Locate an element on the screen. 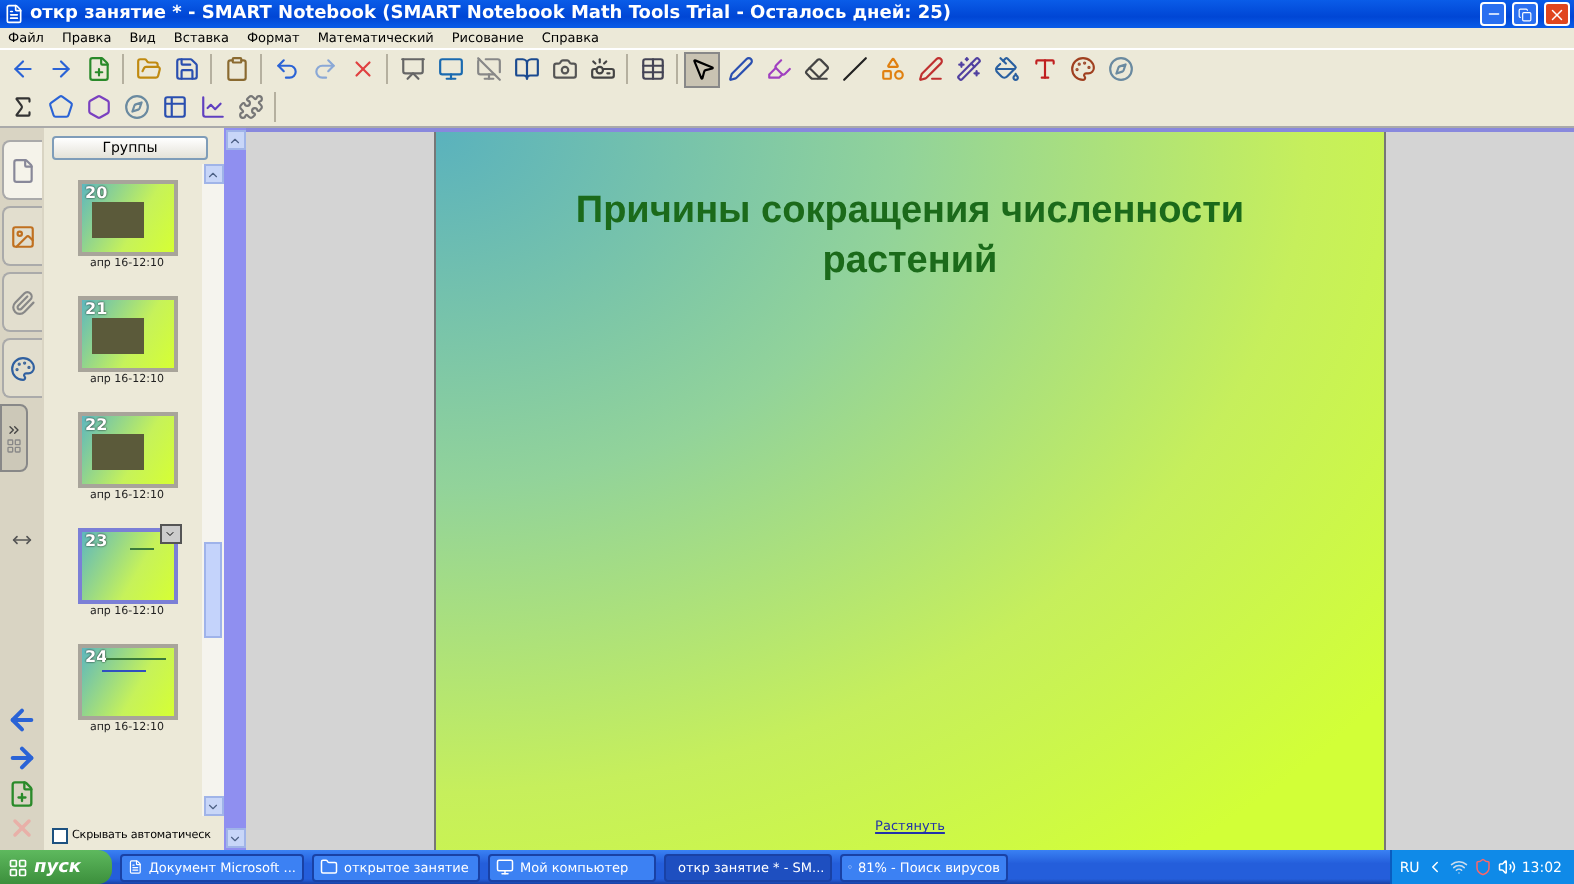 This screenshot has width=1574, height=884. pointer-icon is located at coordinates (702, 69).